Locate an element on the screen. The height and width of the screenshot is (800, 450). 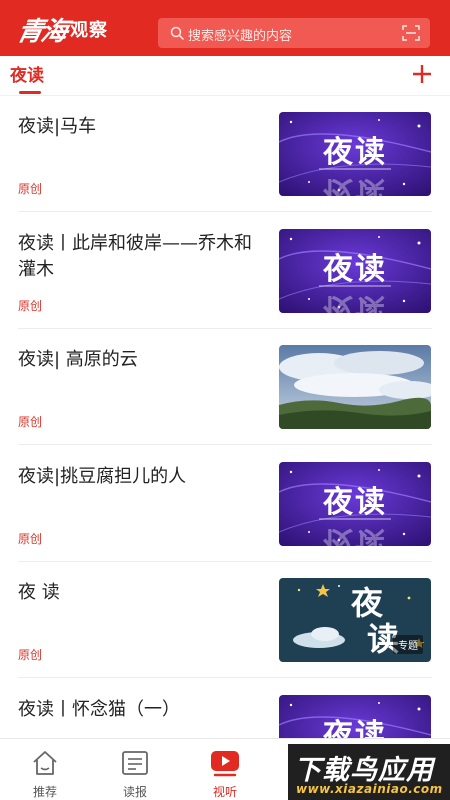
article-title: 夜读|挑豆腐担儿的人 is located at coordinates (102, 476).